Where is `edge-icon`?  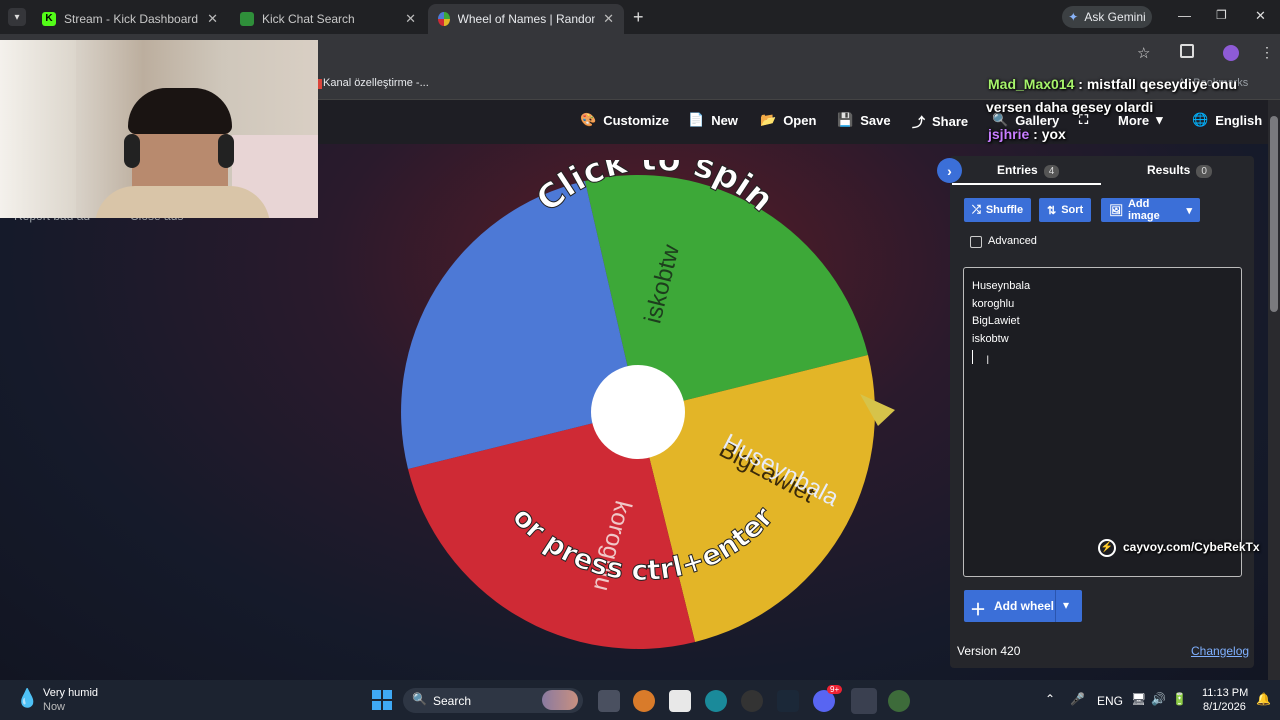 edge-icon is located at coordinates (716, 701).